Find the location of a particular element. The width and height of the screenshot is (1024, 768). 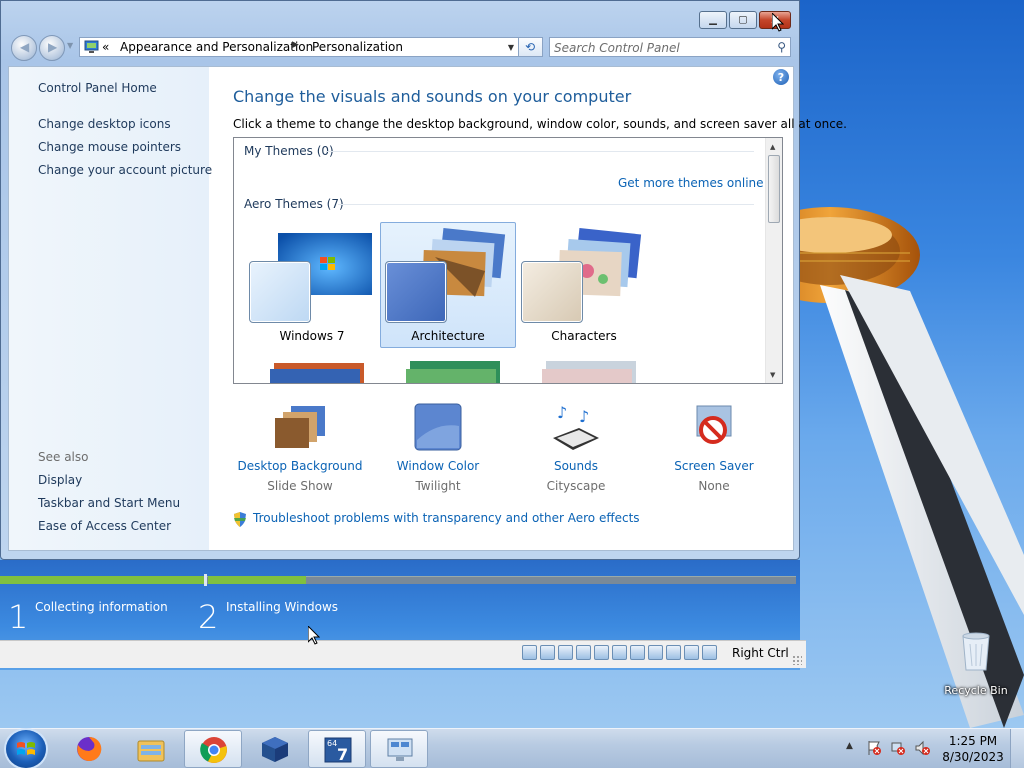

resize-grip is located at coordinates (797, 660).